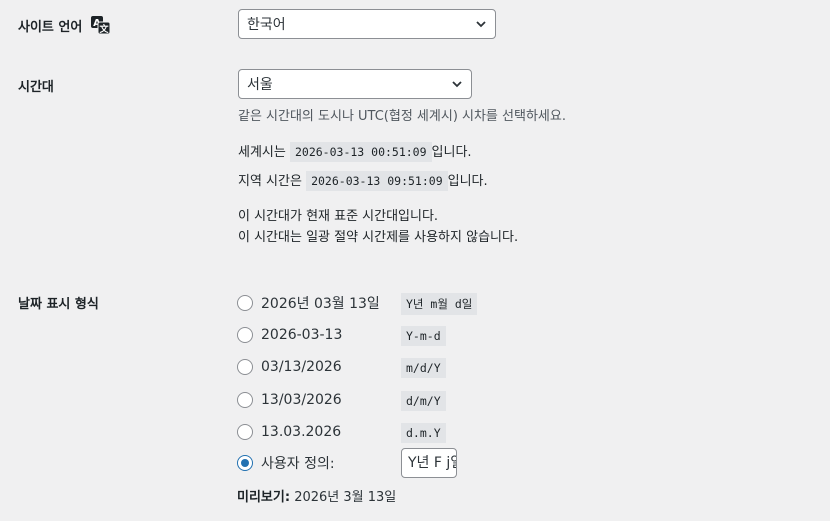 The image size is (830, 521). I want to click on radio-button-checked, so click(245, 463).